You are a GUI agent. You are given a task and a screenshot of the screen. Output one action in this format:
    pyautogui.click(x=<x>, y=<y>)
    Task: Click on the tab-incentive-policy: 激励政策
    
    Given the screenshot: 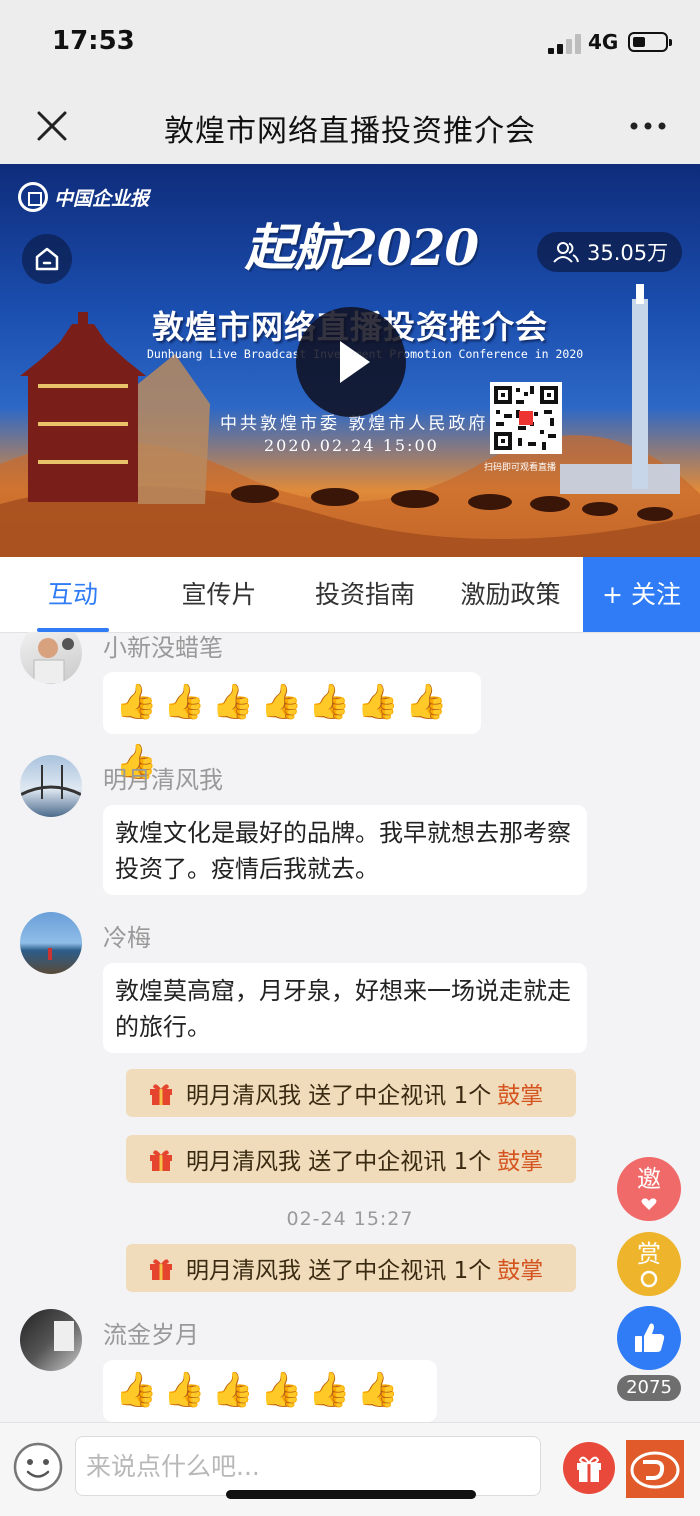 What is the action you would take?
    pyautogui.click(x=510, y=594)
    